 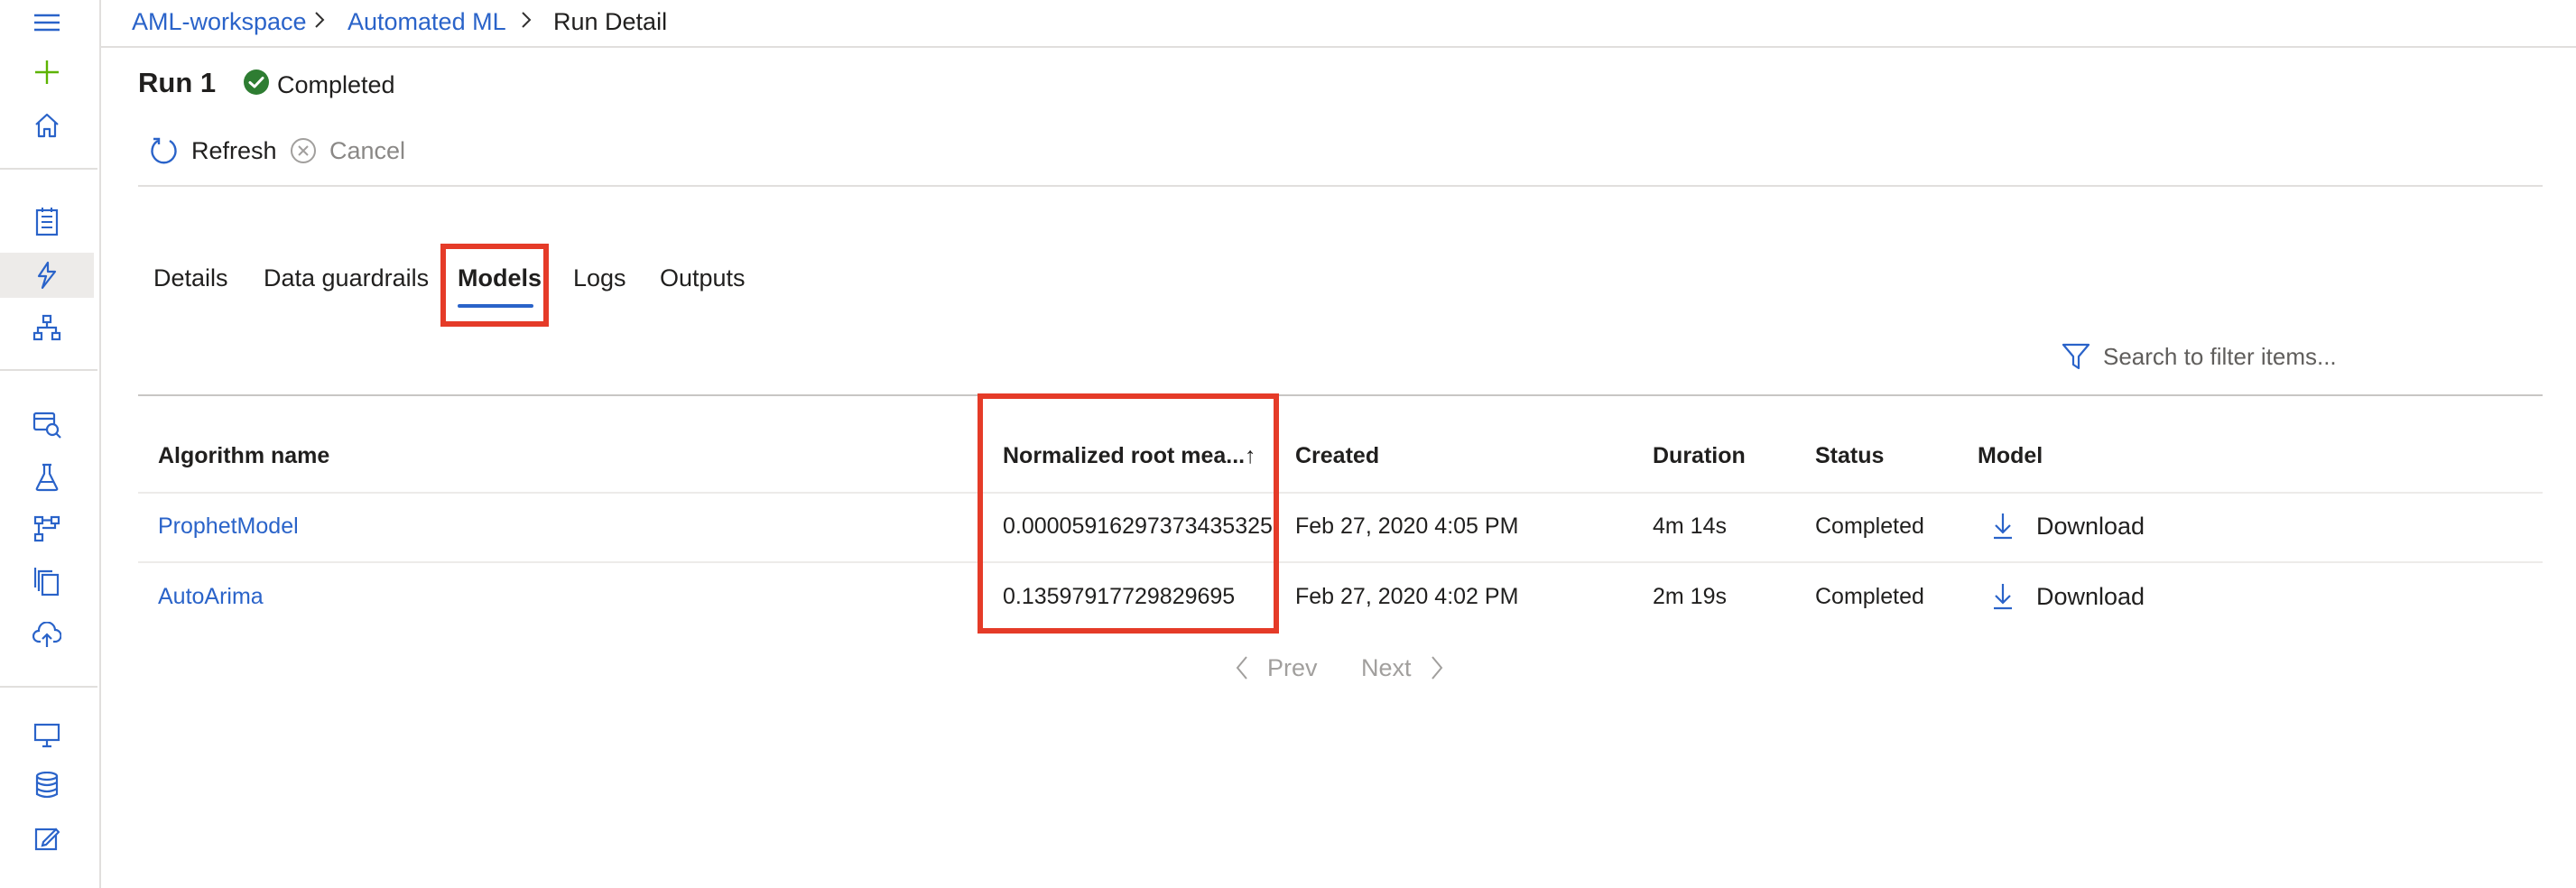 What do you see at coordinates (1690, 596) in the screenshot?
I see `duration-value: 2m 19s` at bounding box center [1690, 596].